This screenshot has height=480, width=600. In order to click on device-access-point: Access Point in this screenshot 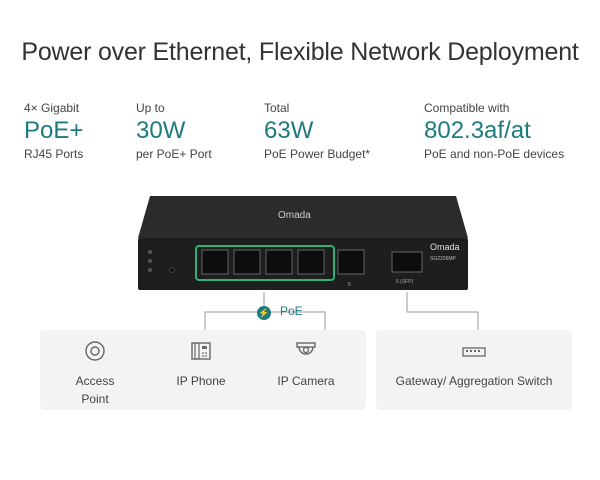, I will do `click(95, 374)`.